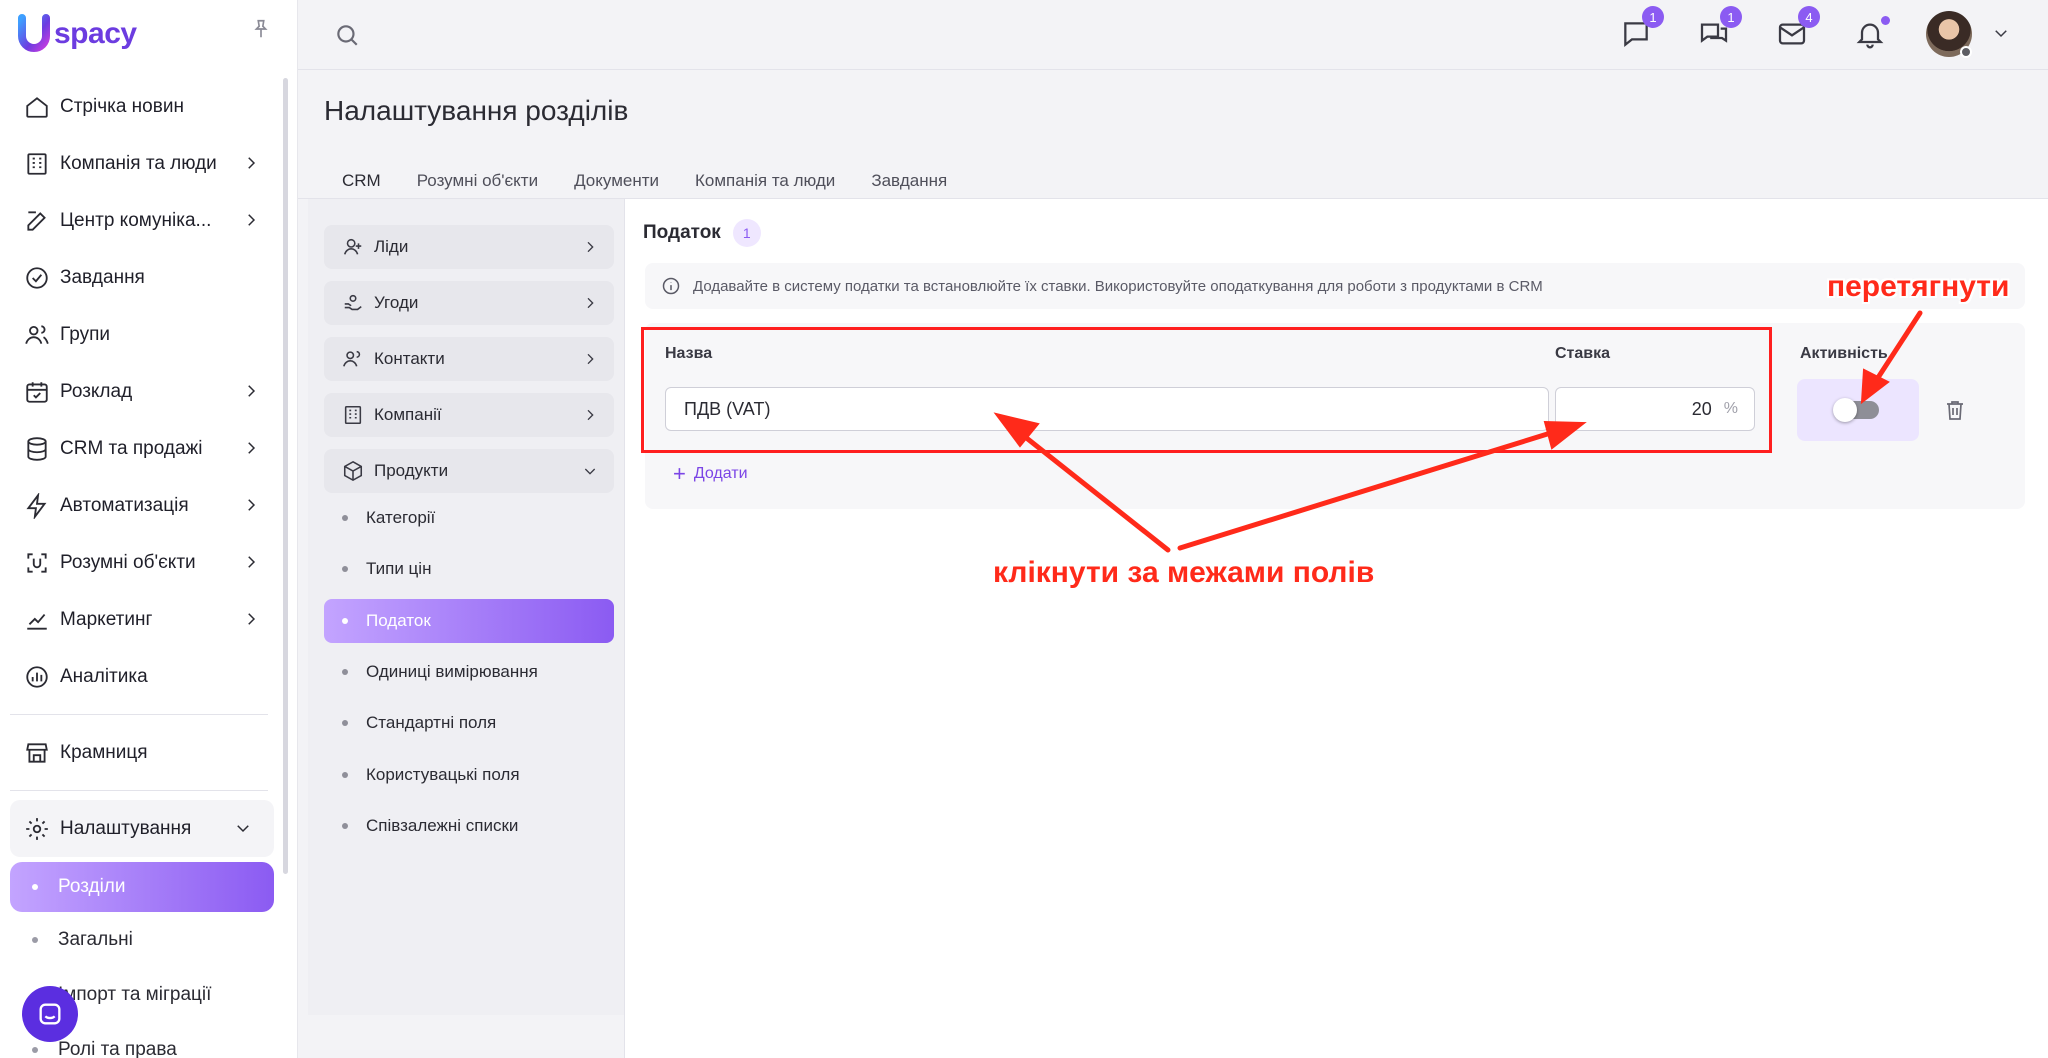  Describe the element at coordinates (1642, 28) in the screenshot. I see `chat-button: 1` at that location.